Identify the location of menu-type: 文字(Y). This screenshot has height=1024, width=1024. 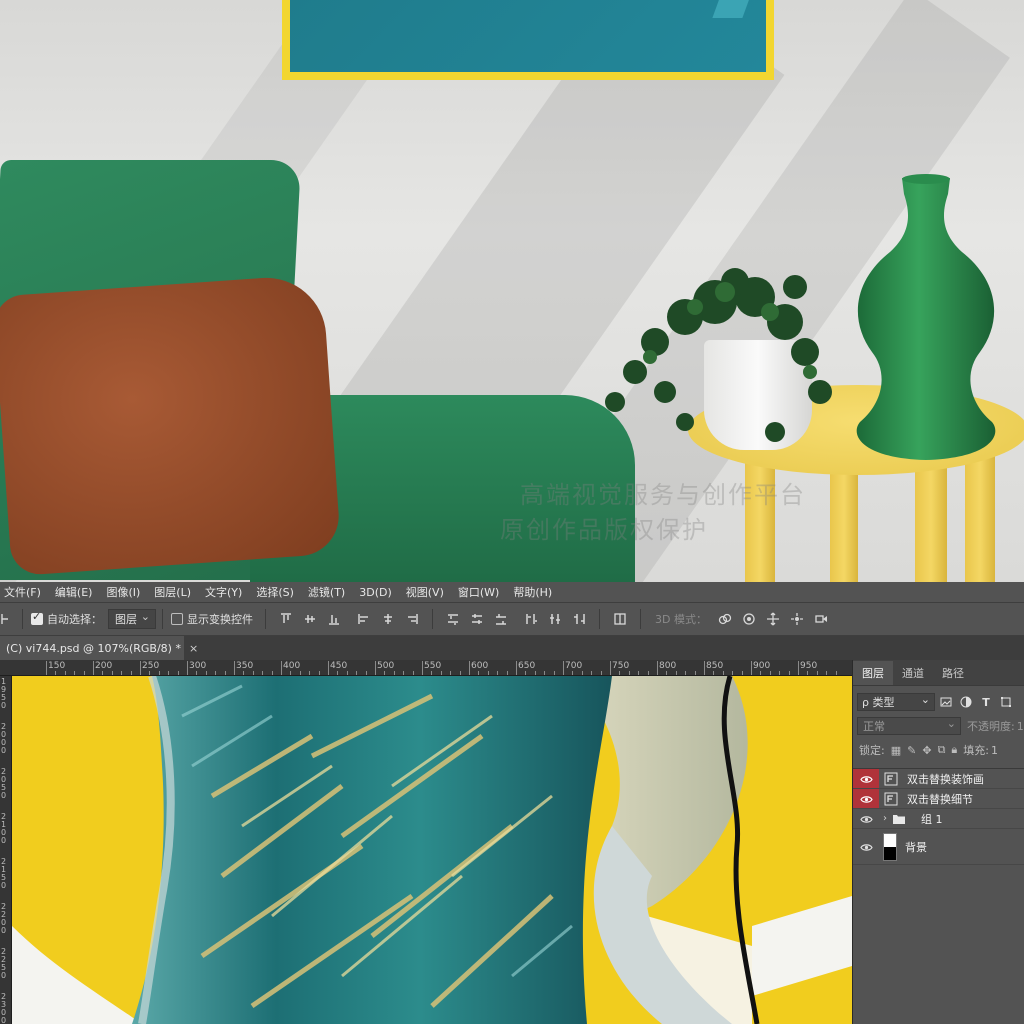
(223, 592).